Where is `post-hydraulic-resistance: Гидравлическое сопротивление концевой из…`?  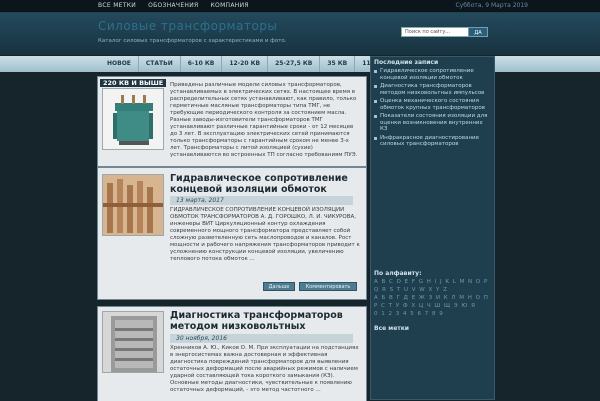
post-hydraulic-resistance: Гидравлическое сопротивление концевой из… is located at coordinates (232, 233).